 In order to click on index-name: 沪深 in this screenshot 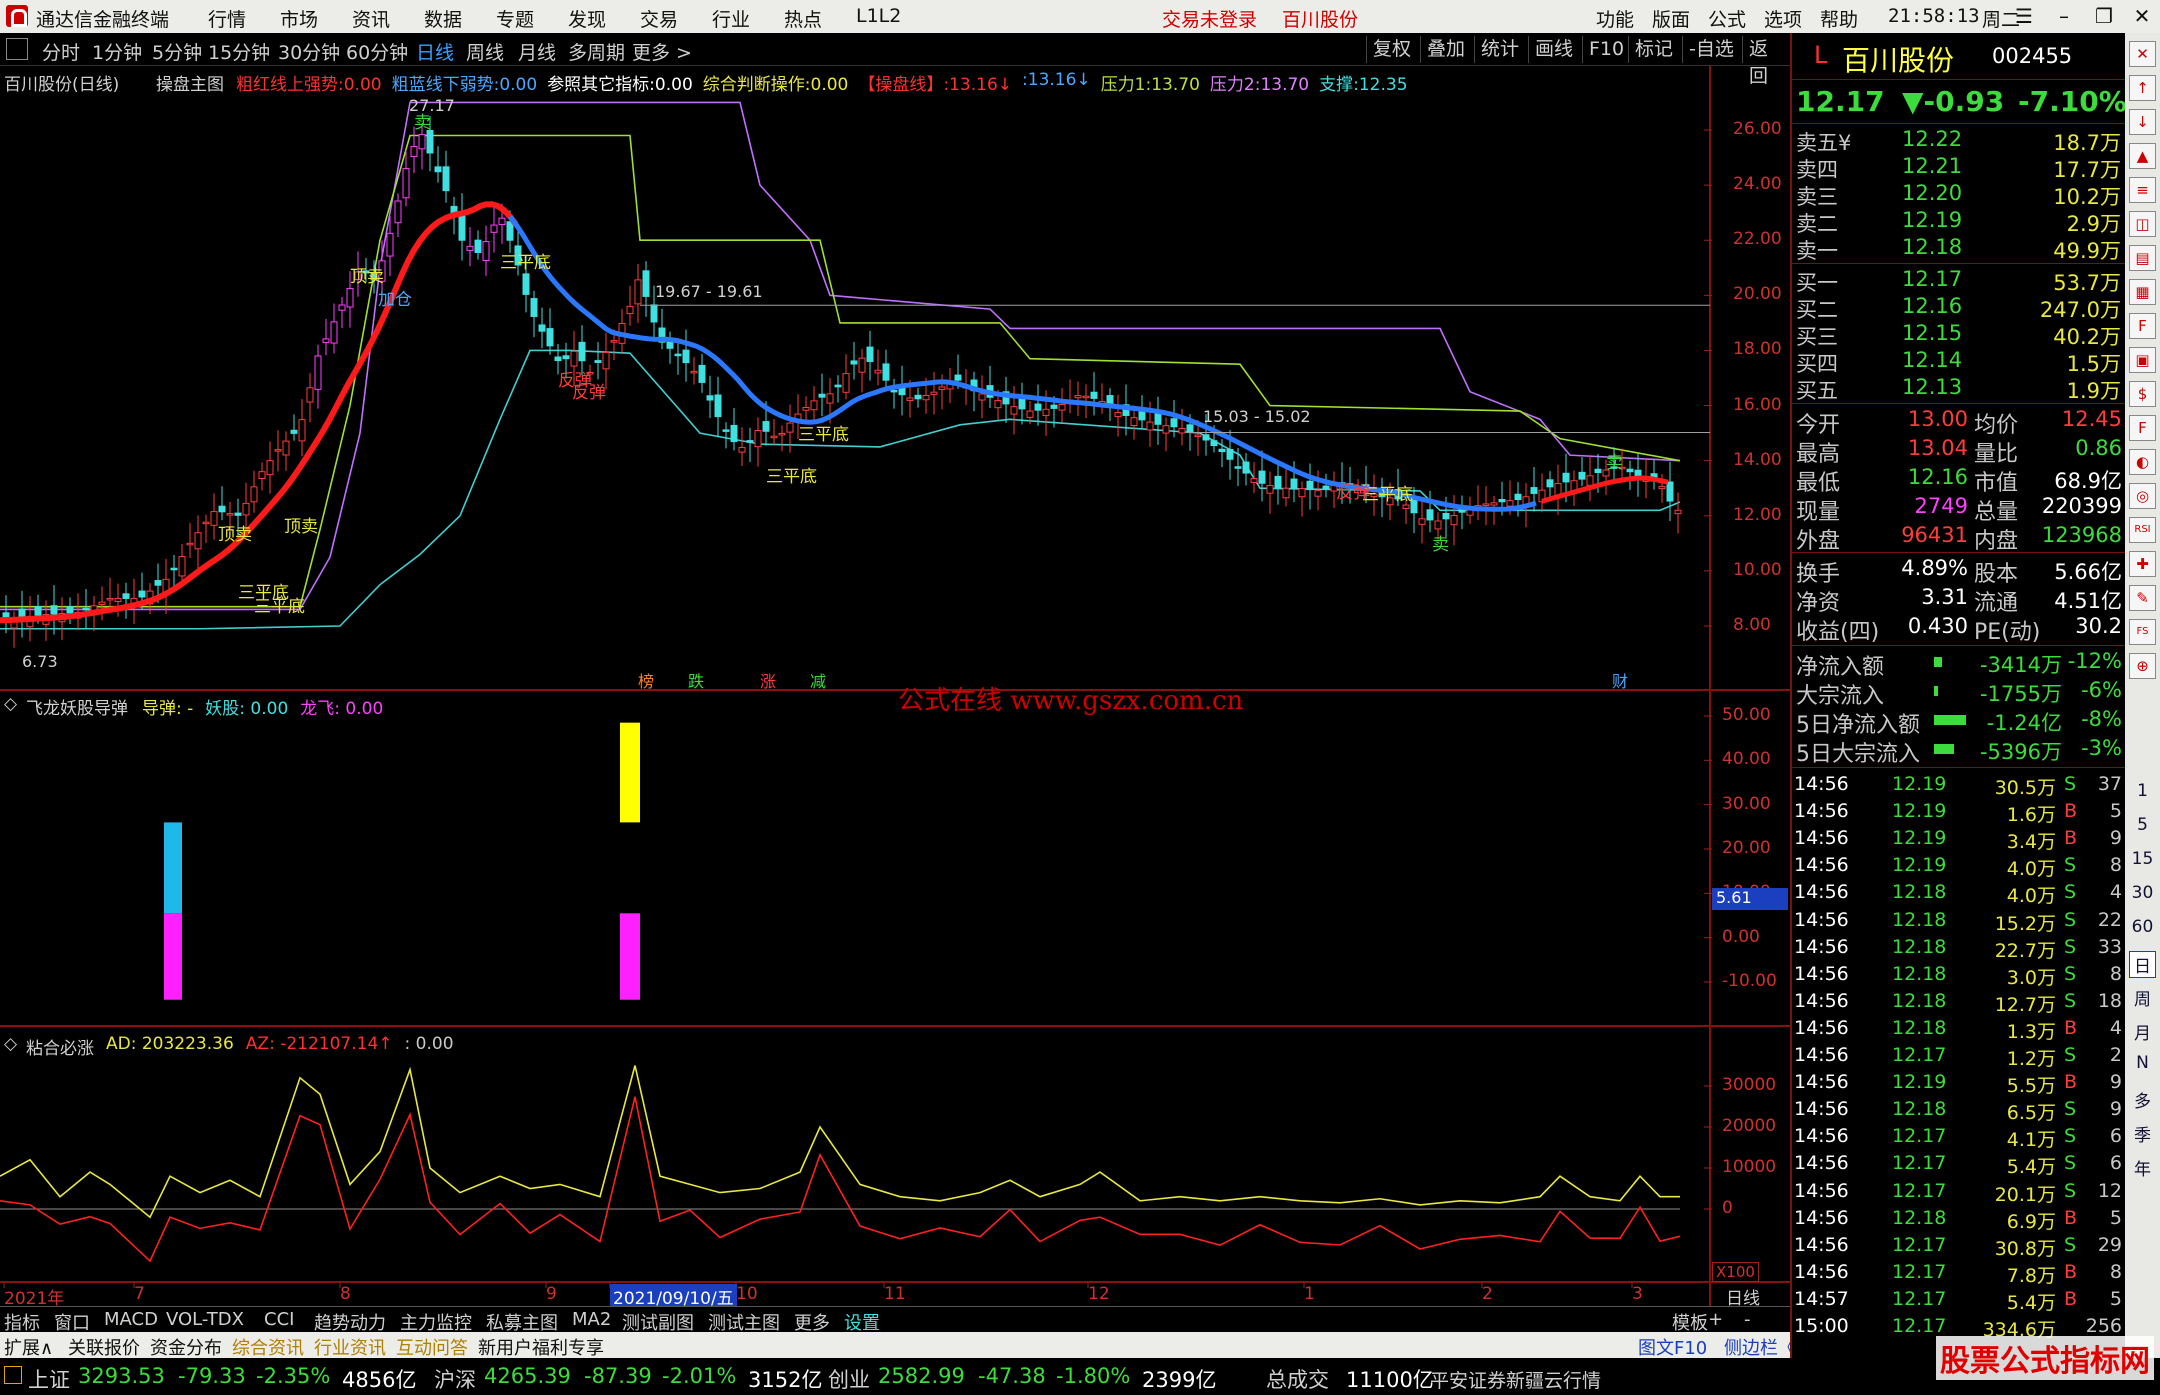, I will do `click(455, 1379)`.